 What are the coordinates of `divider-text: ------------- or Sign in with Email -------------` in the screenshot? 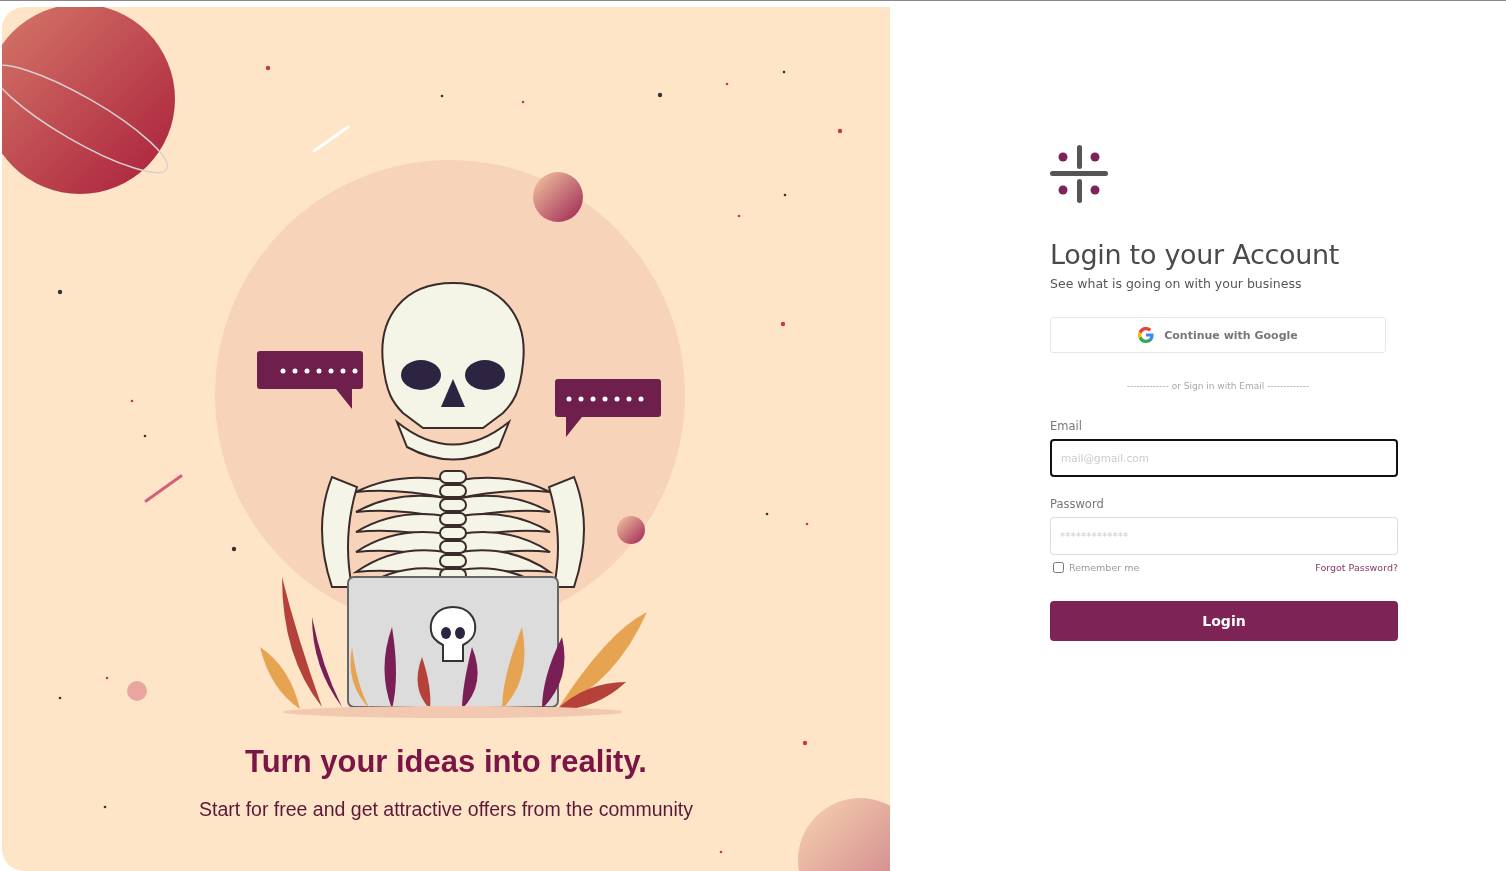 It's located at (1218, 386).